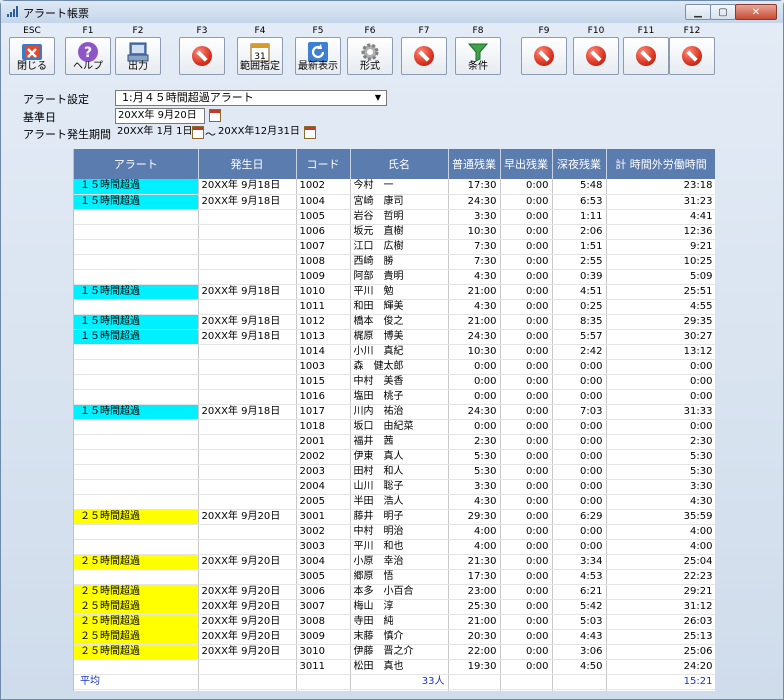 The height and width of the screenshot is (700, 784). Describe the element at coordinates (394, 367) in the screenshot. I see `table-row: 1003 森 健太郎 0:00 0:00 0:00 0:00` at that location.